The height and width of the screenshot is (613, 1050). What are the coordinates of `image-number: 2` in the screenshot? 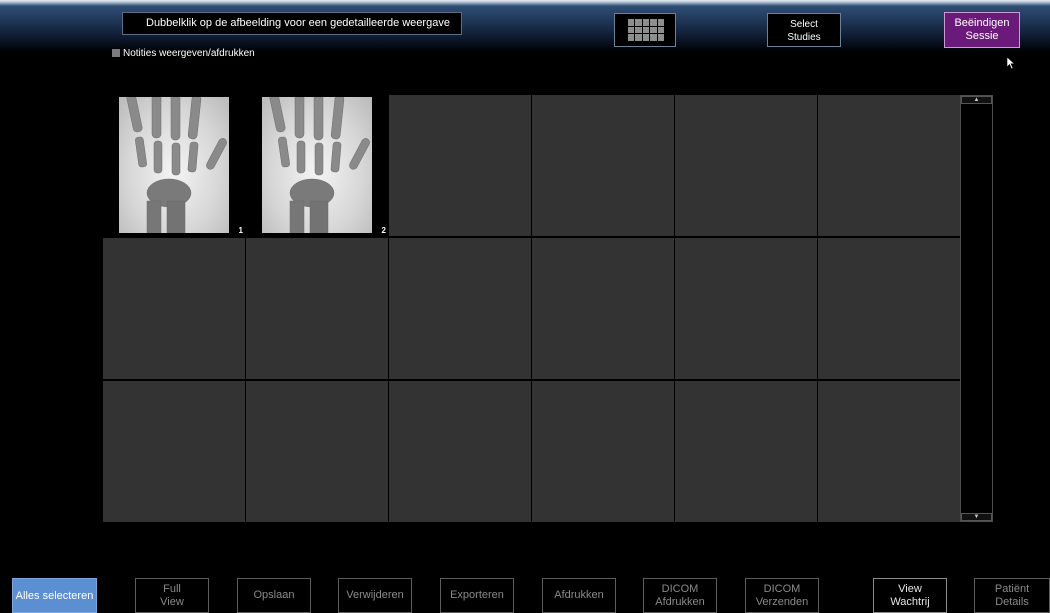 It's located at (383, 230).